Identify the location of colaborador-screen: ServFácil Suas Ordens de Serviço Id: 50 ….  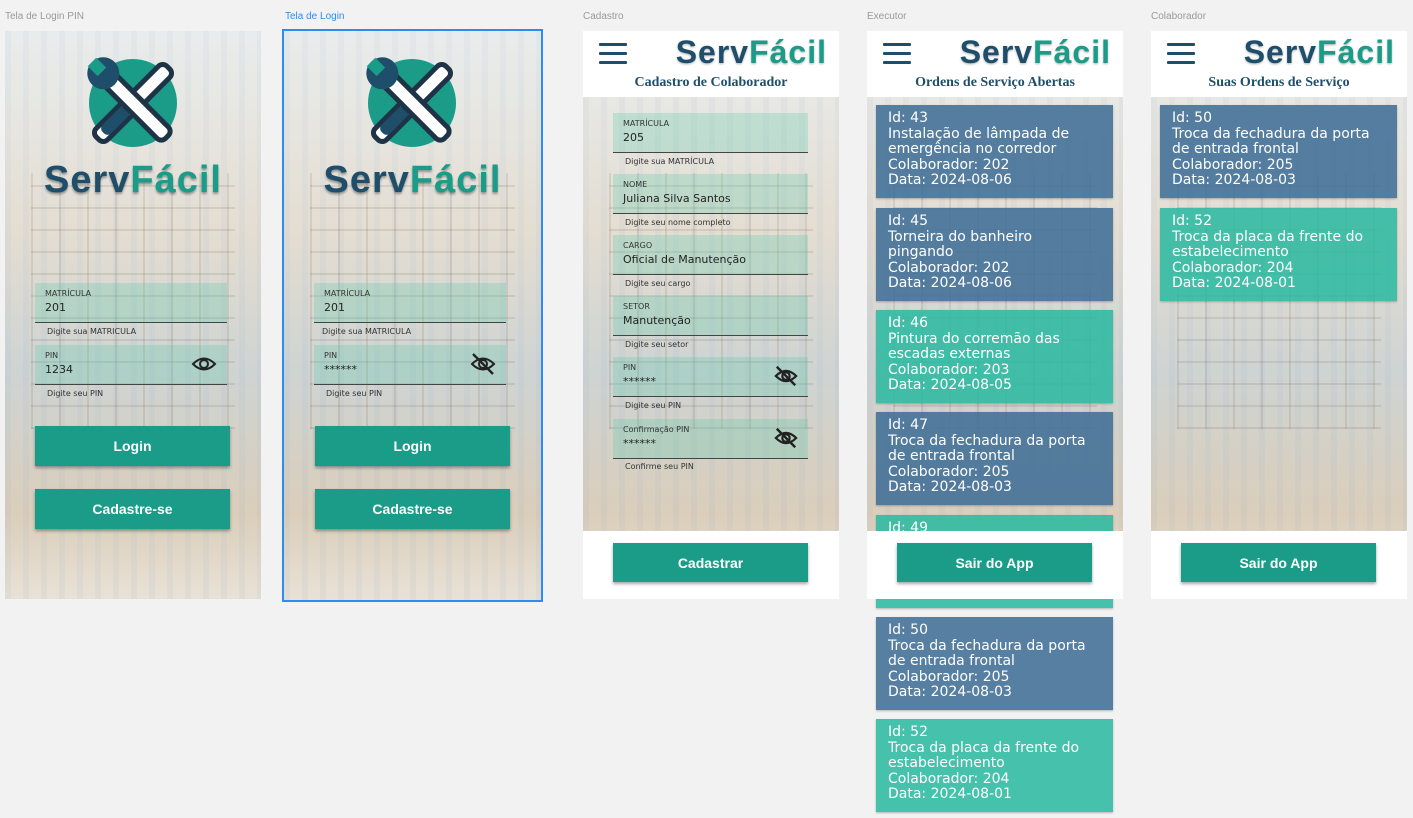
(1279, 315).